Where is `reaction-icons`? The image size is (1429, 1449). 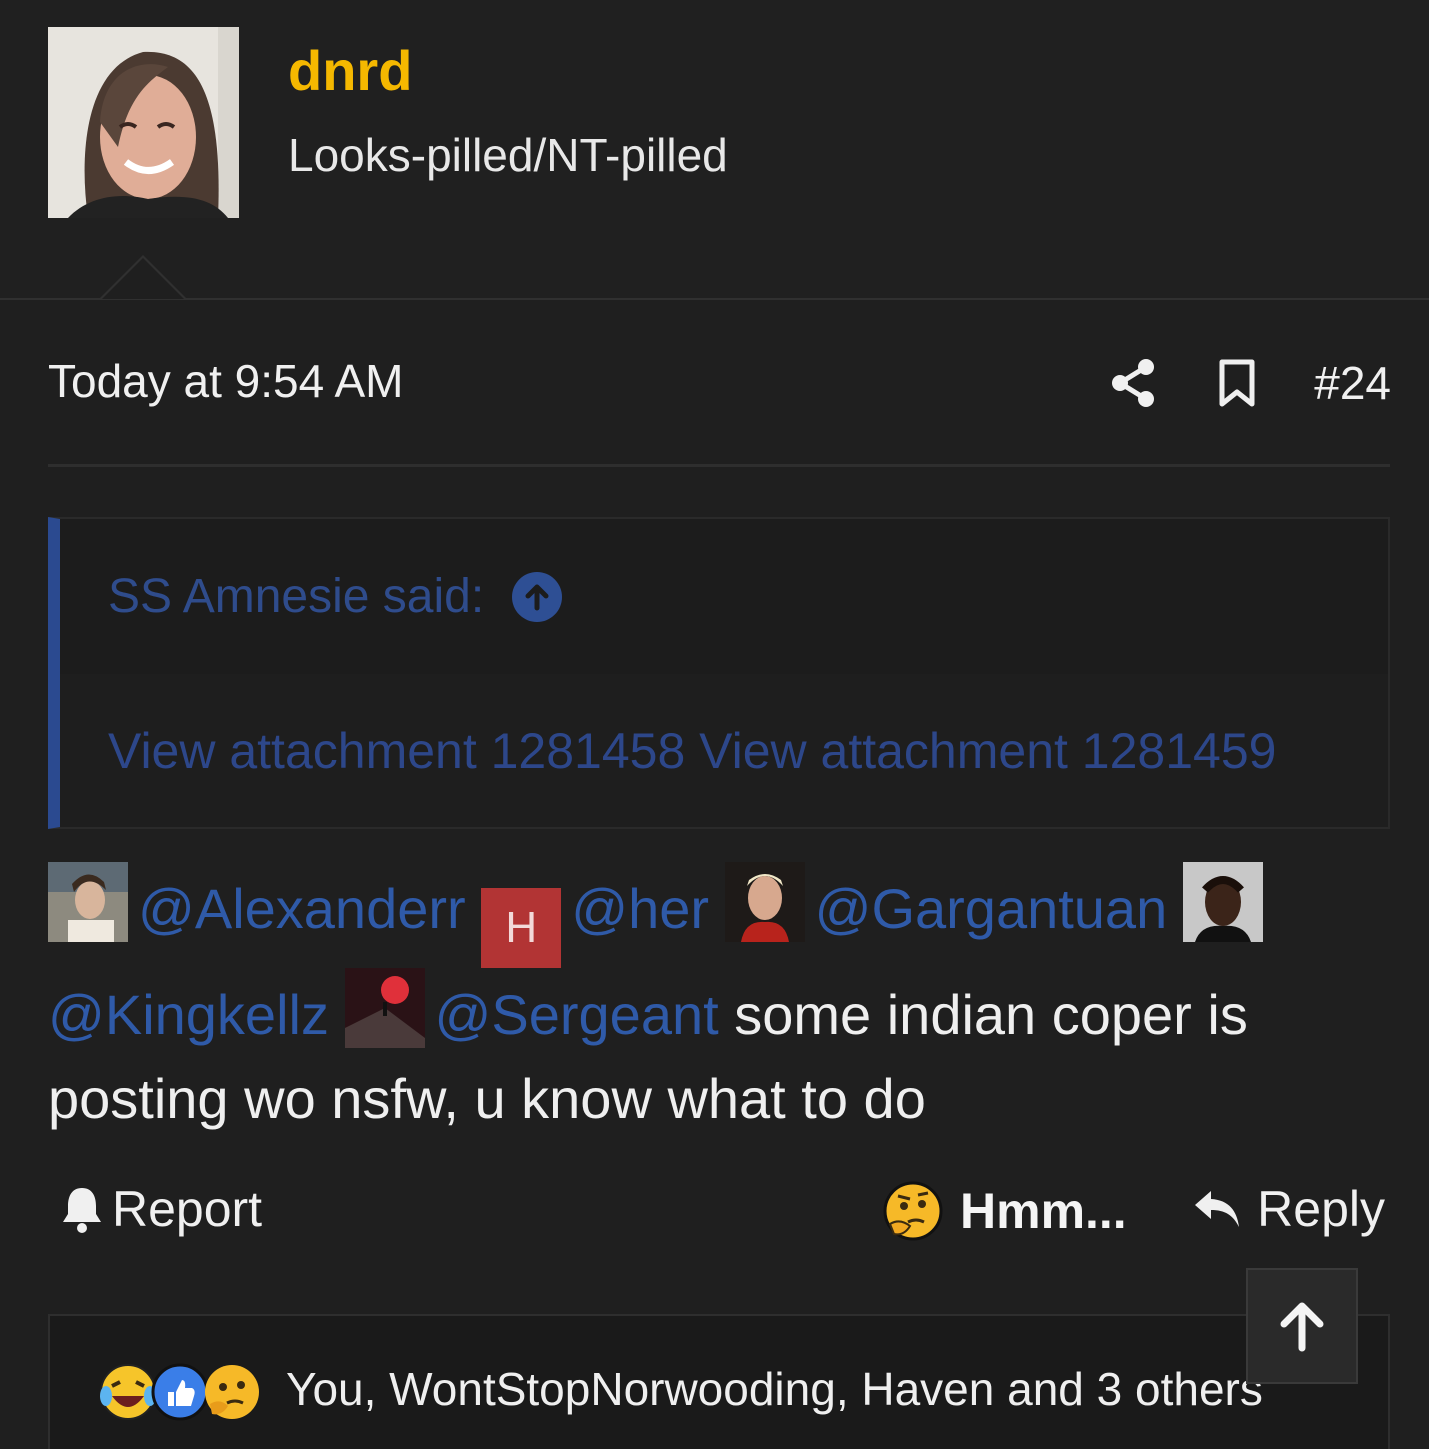 reaction-icons is located at coordinates (178, 1392).